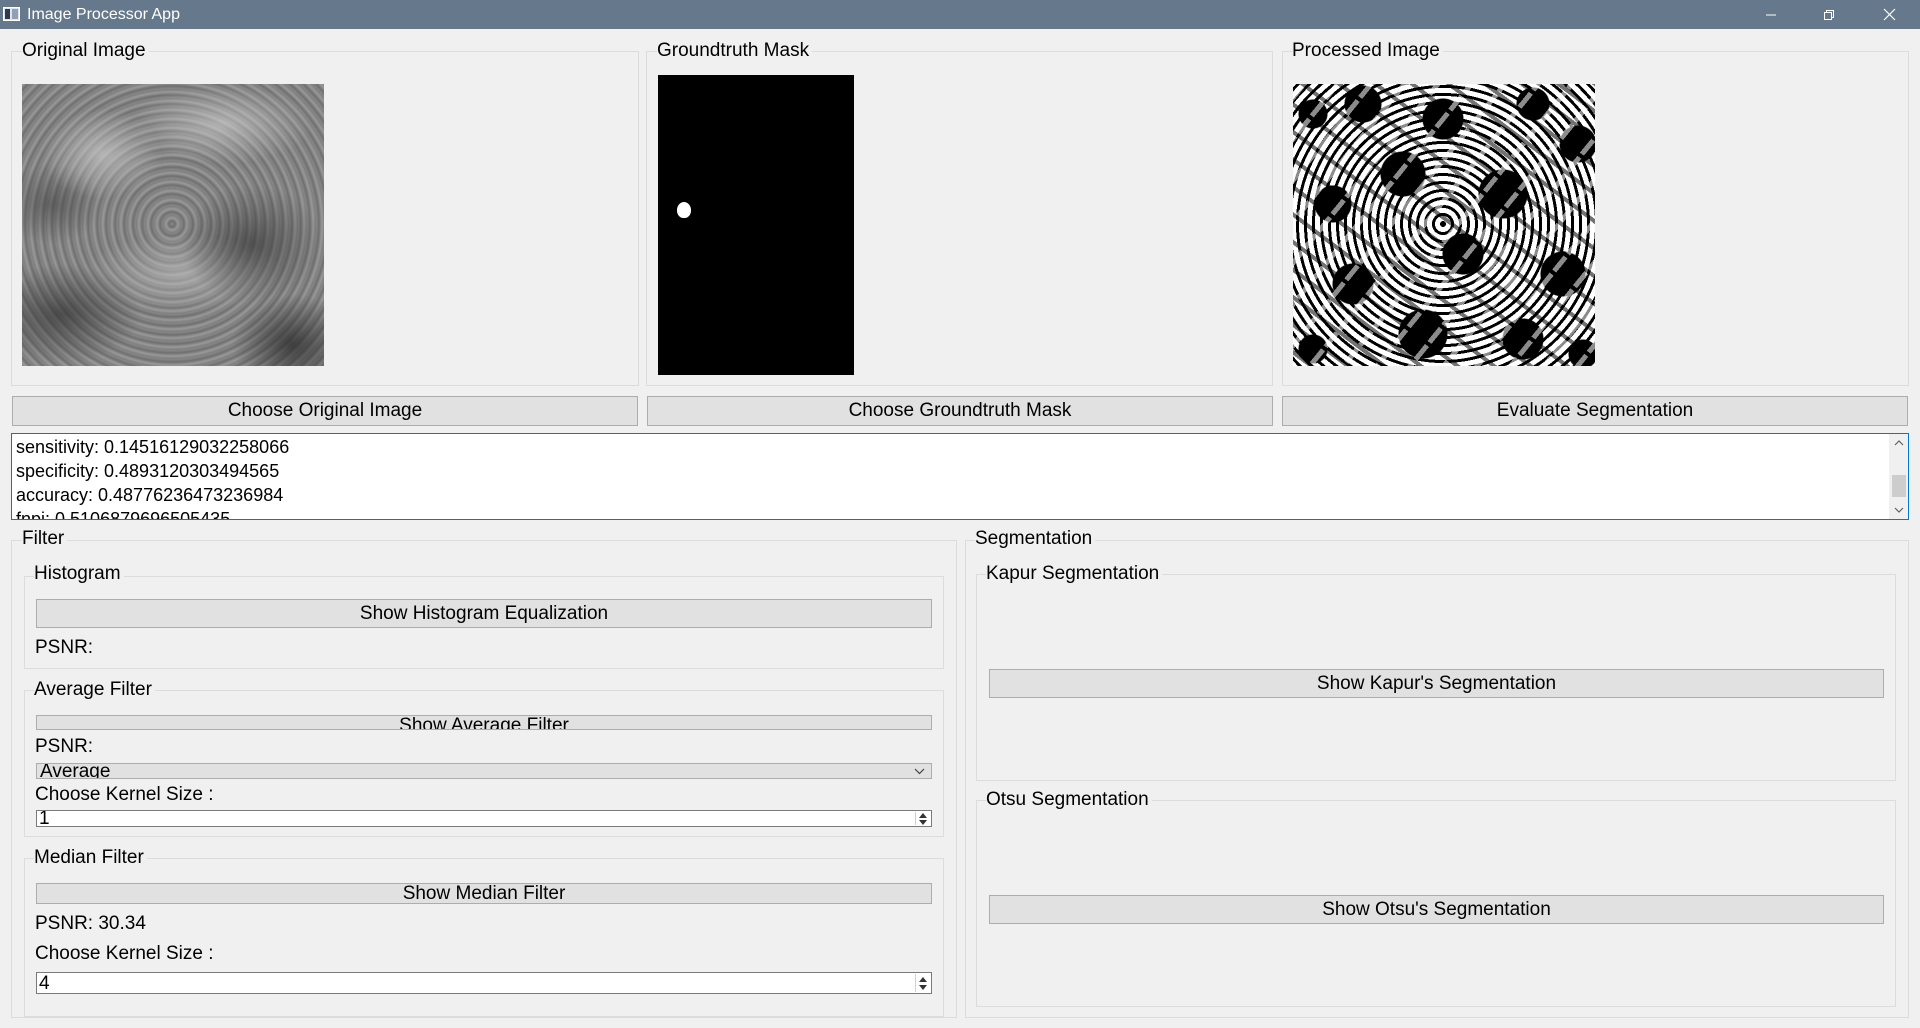 This screenshot has width=1920, height=1028. Describe the element at coordinates (44, 983) in the screenshot. I see `median-kernel-value: 4` at that location.